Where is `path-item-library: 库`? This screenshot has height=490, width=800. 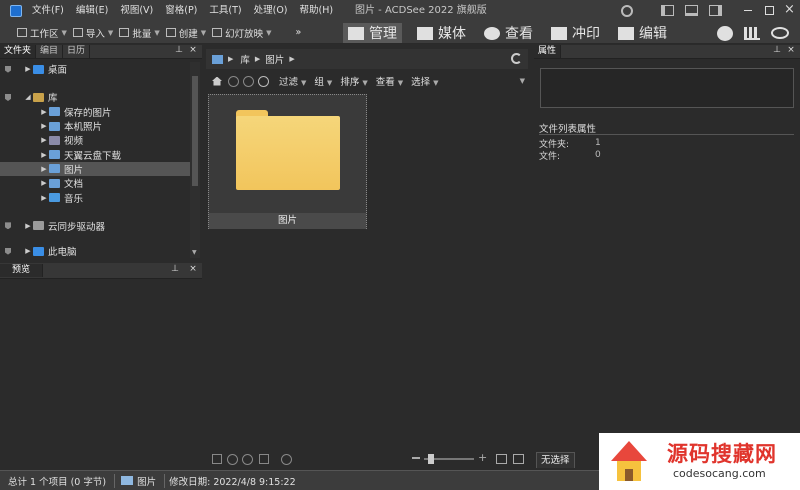 path-item-library: 库 is located at coordinates (245, 59).